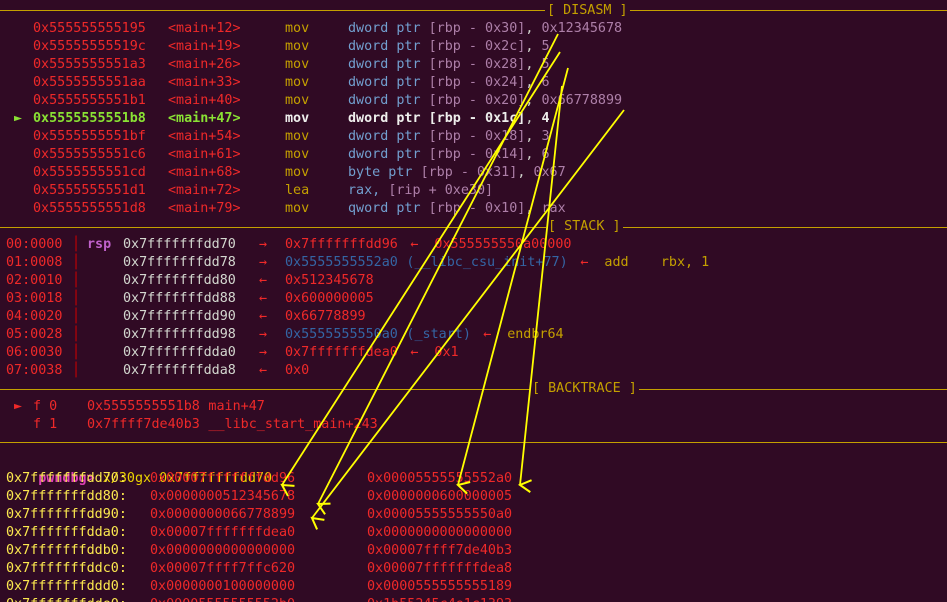  I want to click on frame-number: f 1, so click(45, 424).